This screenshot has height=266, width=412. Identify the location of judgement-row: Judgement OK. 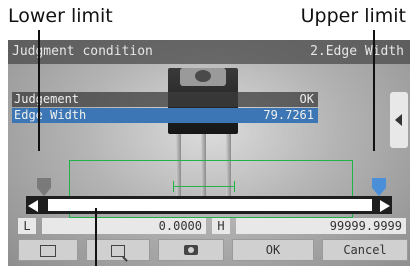
(165, 99).